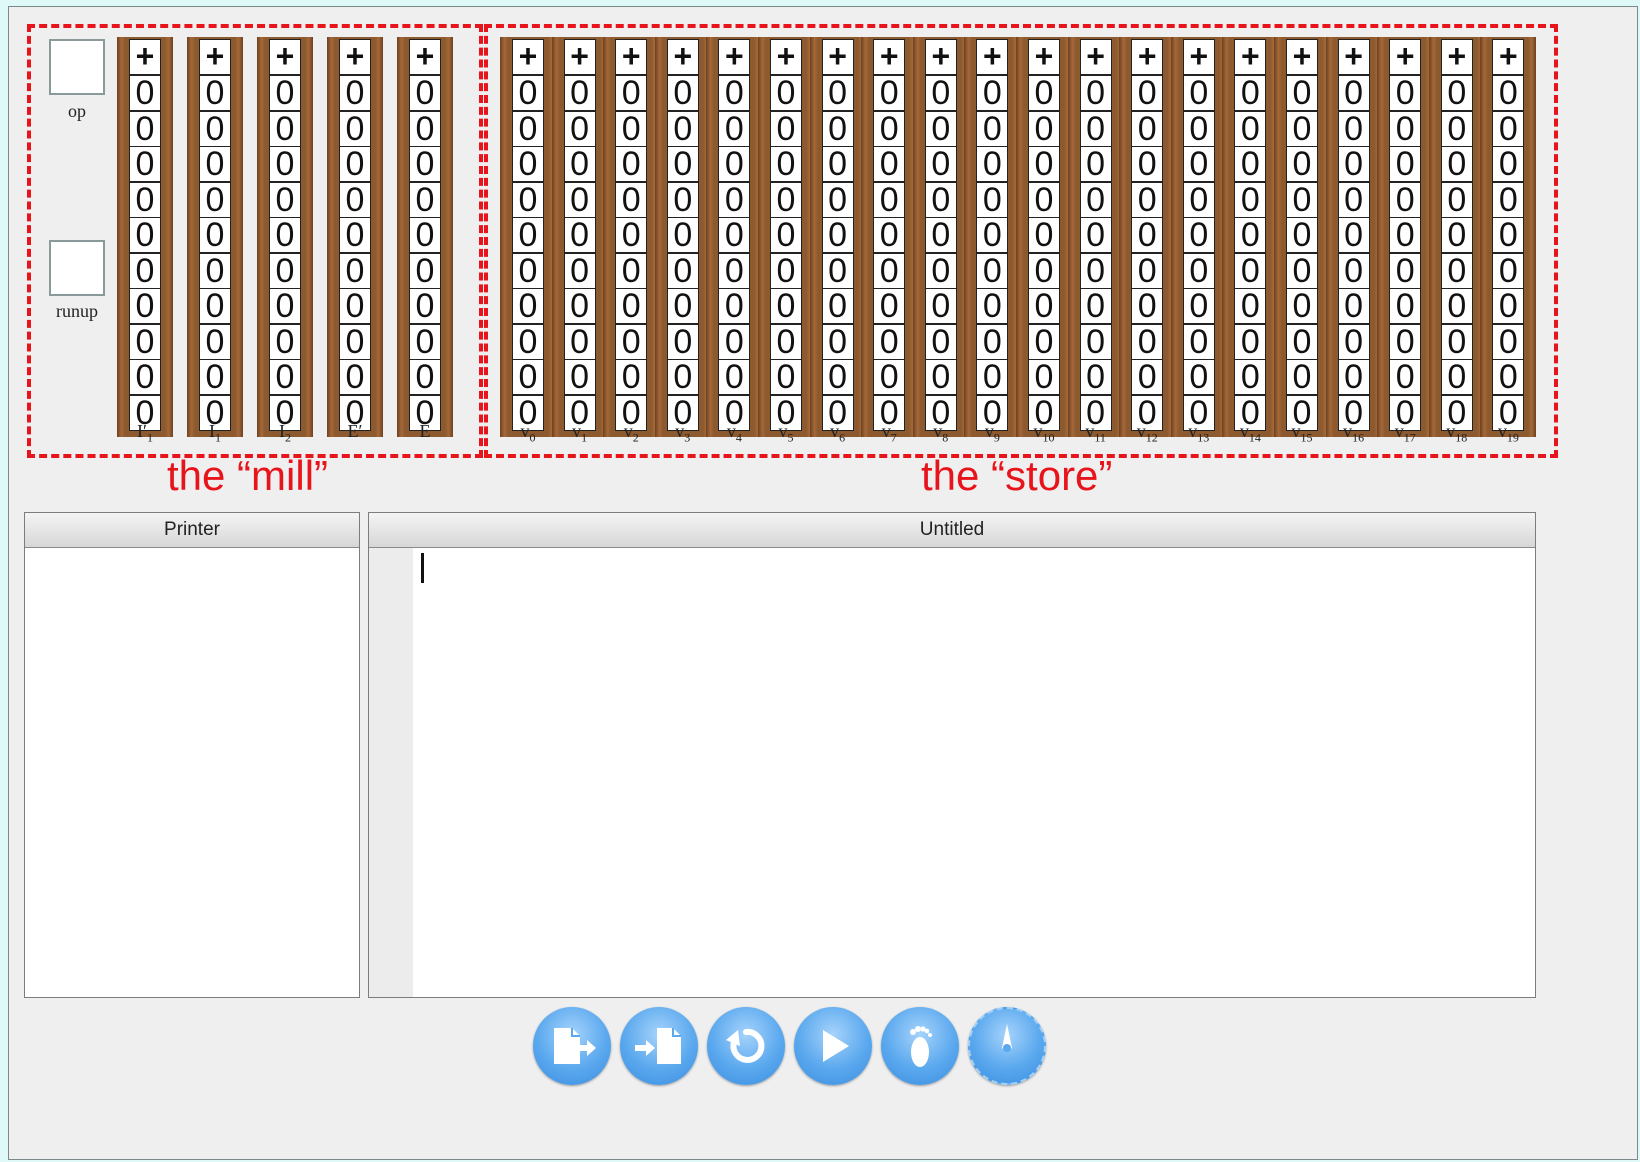  Describe the element at coordinates (786, 433) in the screenshot. I see `column-label-v5: v5` at that location.